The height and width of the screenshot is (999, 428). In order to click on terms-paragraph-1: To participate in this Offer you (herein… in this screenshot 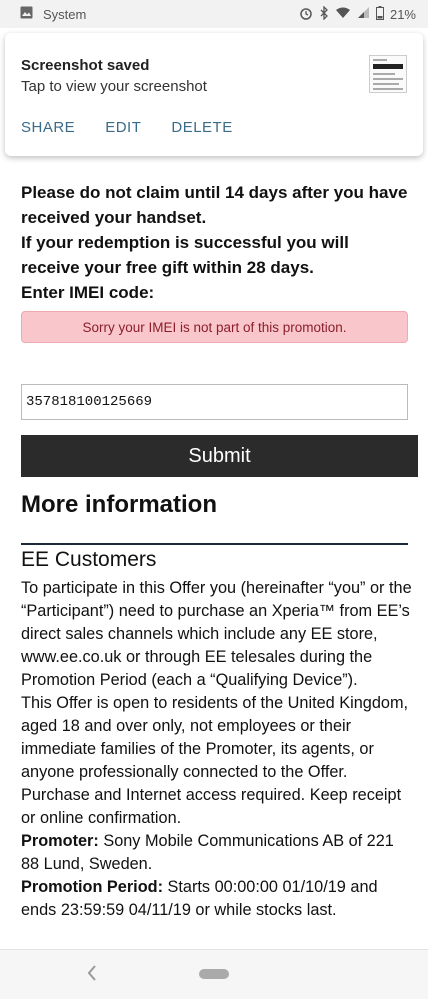, I will do `click(216, 634)`.